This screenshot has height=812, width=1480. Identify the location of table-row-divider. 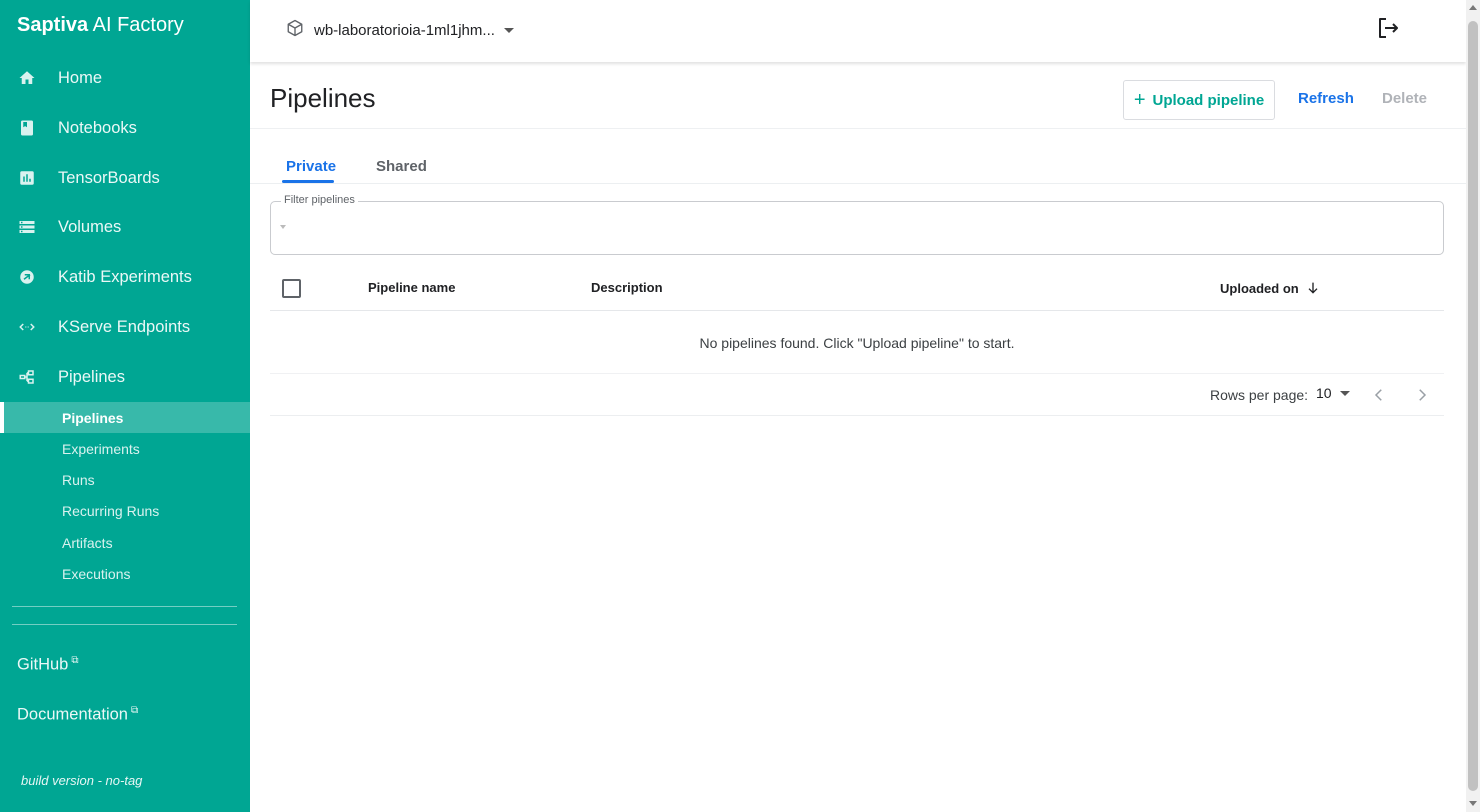
(857, 373).